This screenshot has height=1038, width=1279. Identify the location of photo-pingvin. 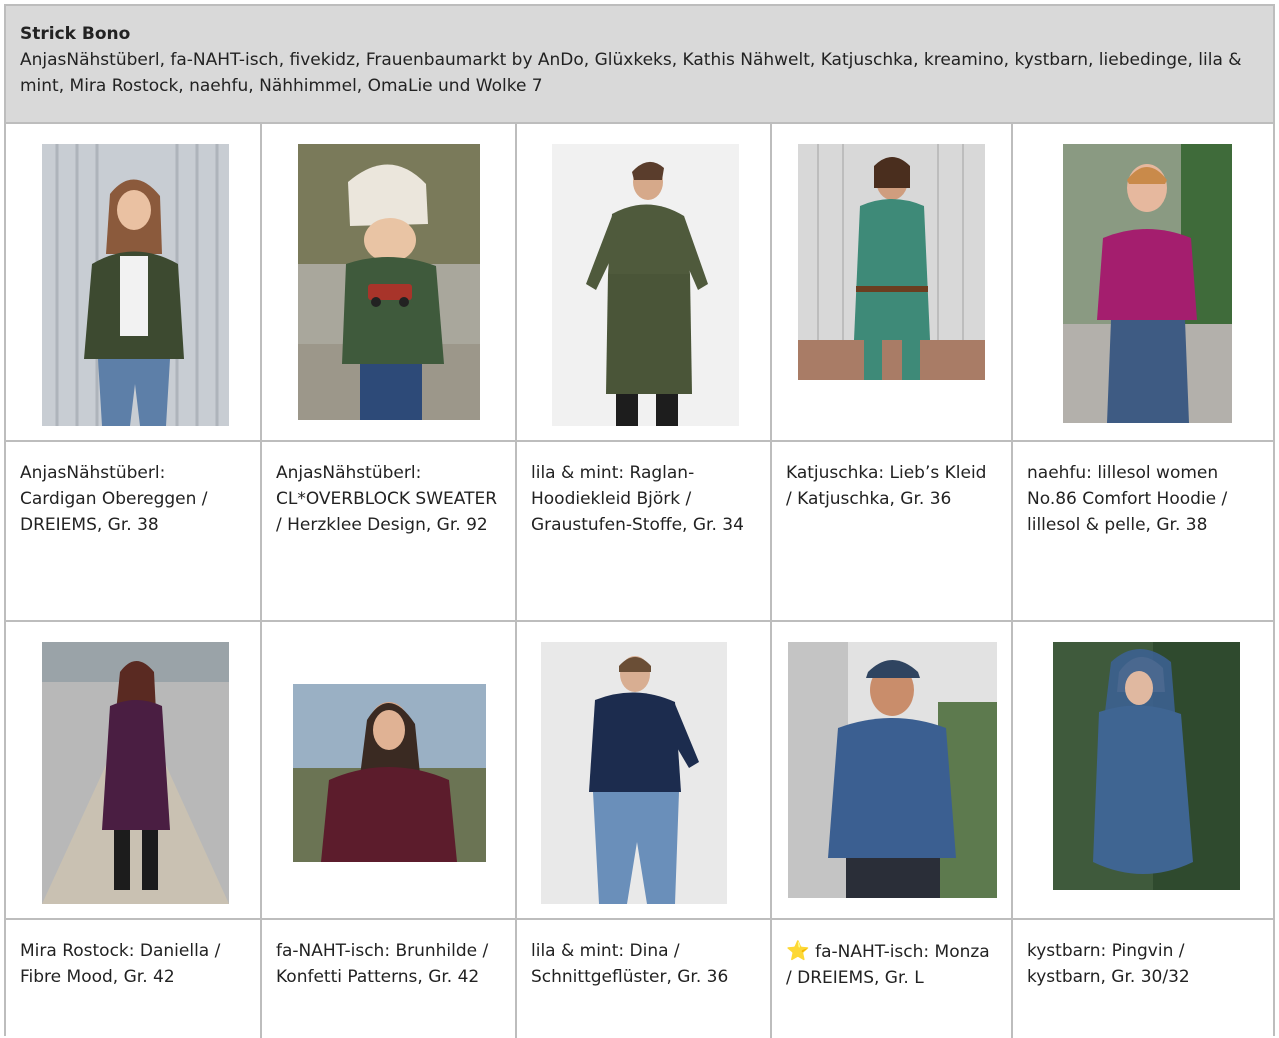
(1146, 766).